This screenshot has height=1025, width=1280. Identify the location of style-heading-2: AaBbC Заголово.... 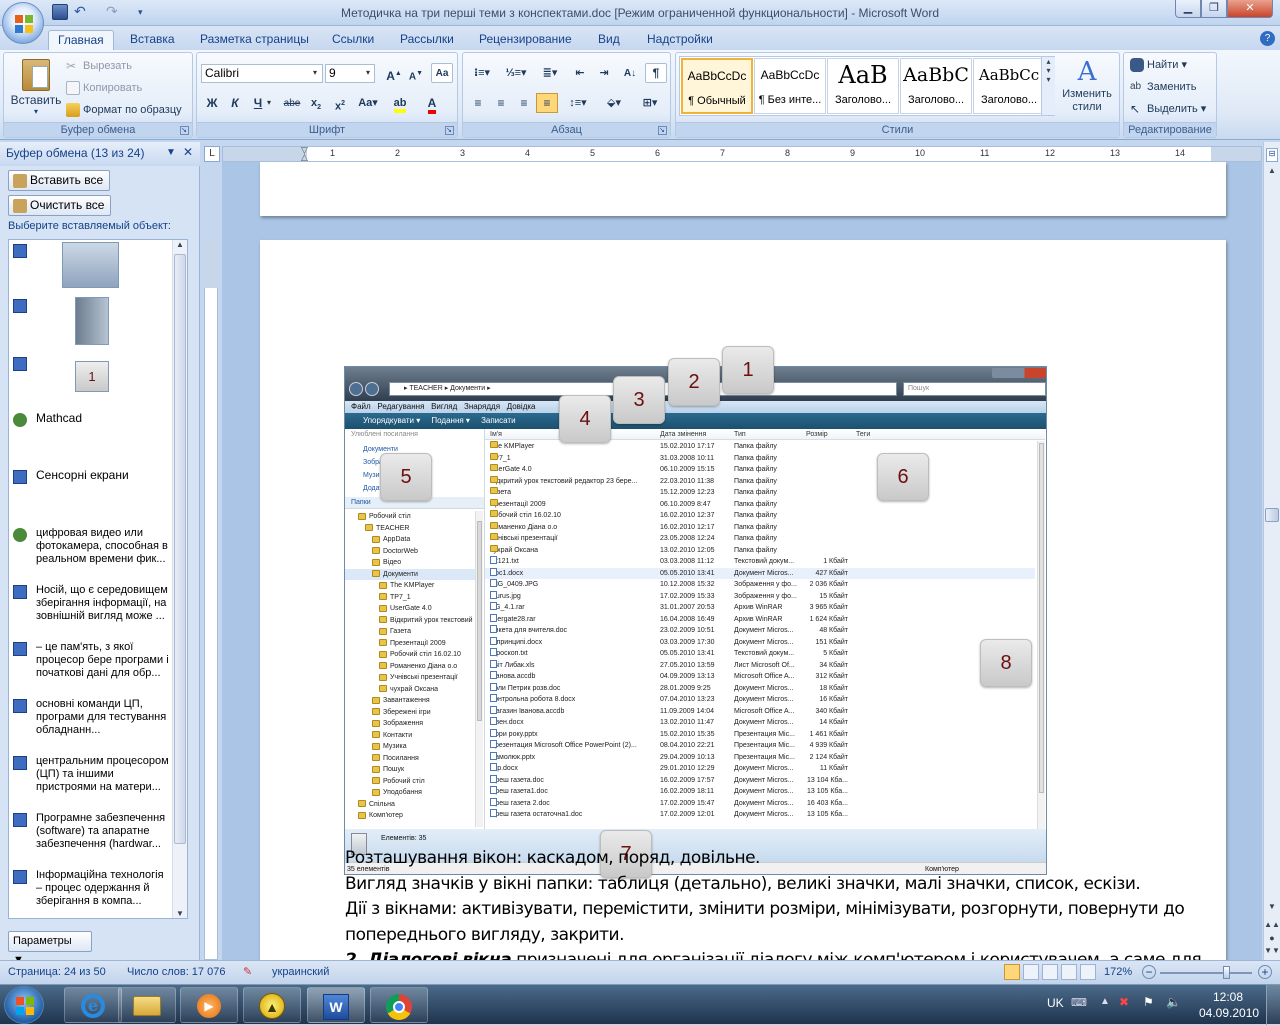
(936, 86).